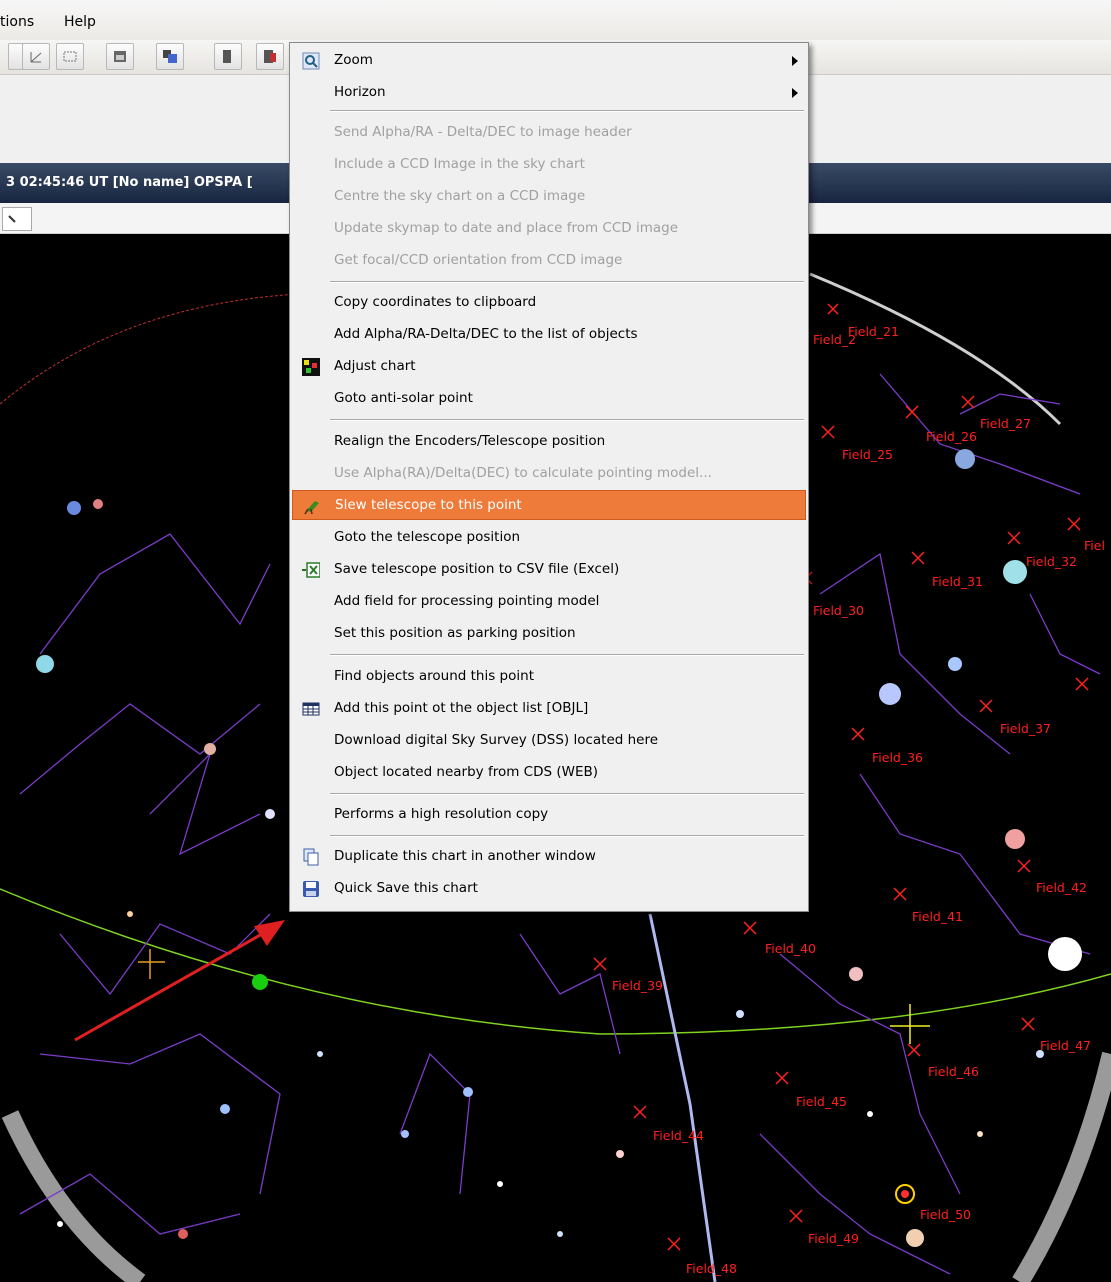  What do you see at coordinates (435, 302) in the screenshot?
I see `menu-item-label: Copy coordinates to clipboard` at bounding box center [435, 302].